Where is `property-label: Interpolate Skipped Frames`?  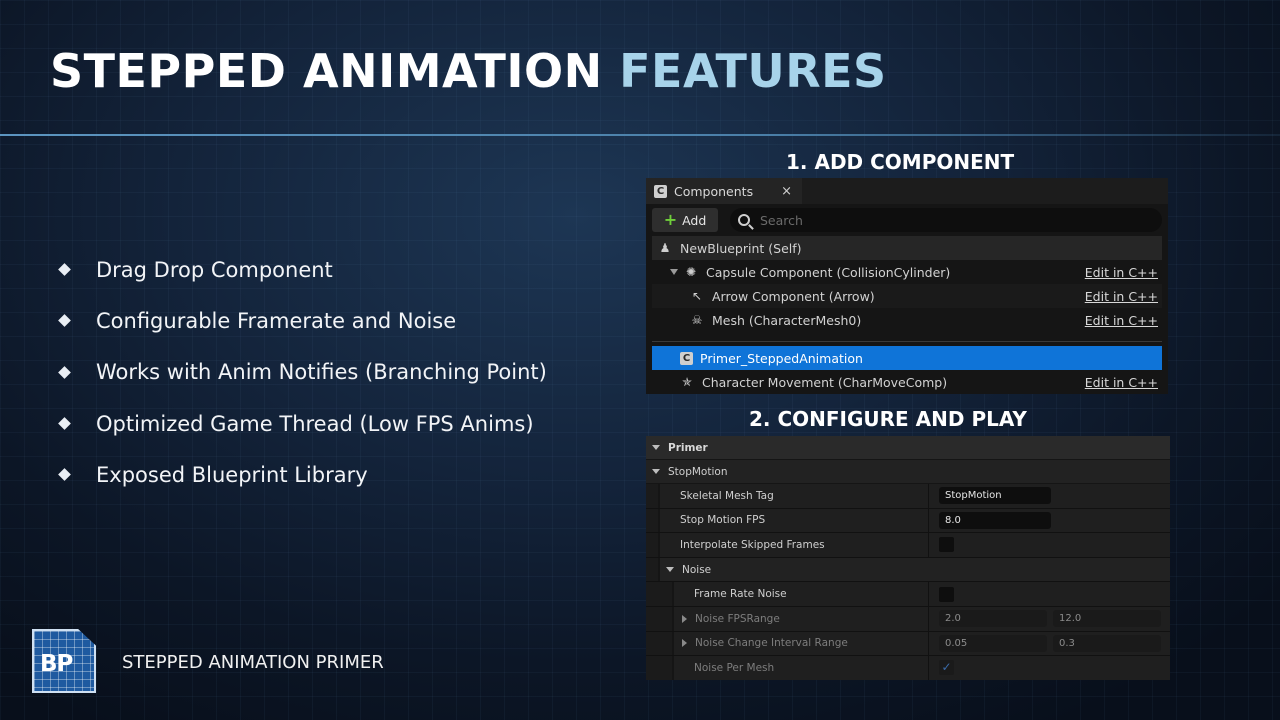
property-label: Interpolate Skipped Frames is located at coordinates (752, 544).